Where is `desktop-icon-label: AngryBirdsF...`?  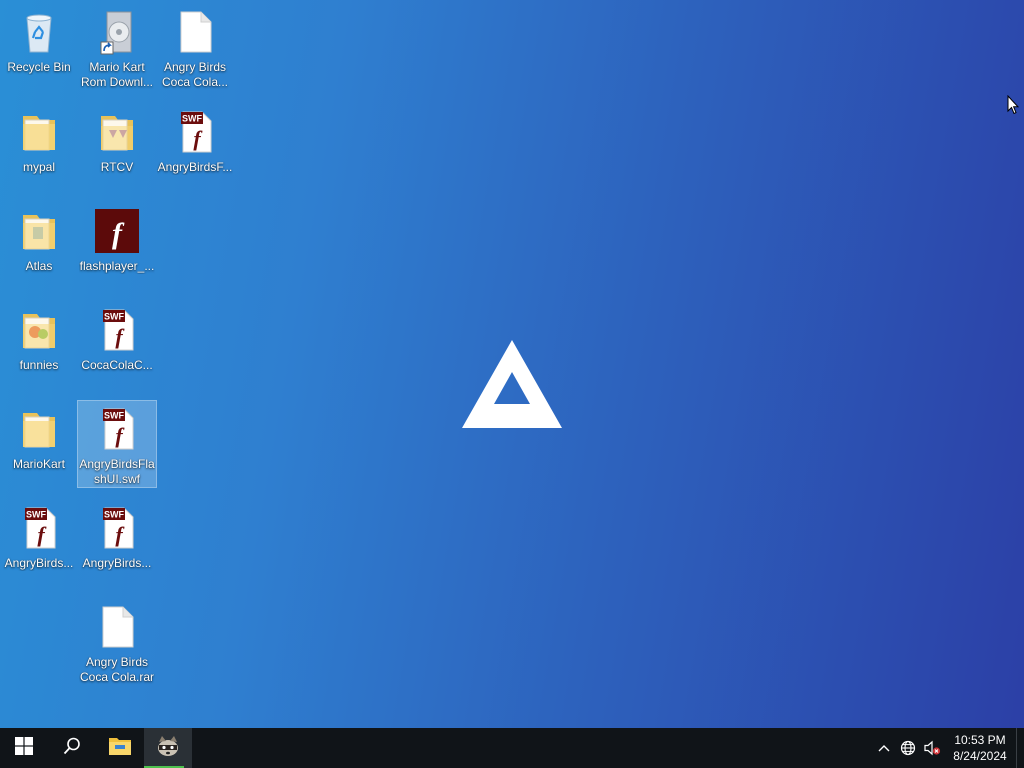
desktop-icon-label: AngryBirdsF... is located at coordinates (195, 167).